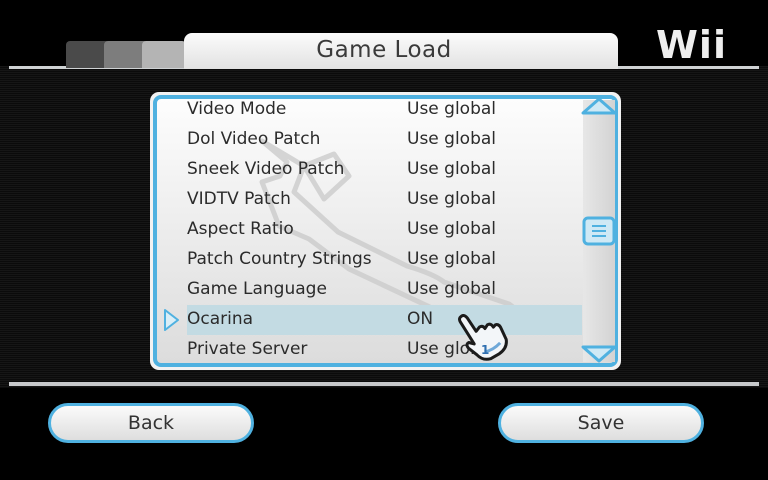 The image size is (768, 480). Describe the element at coordinates (599, 106) in the screenshot. I see `triangle-up-icon` at that location.